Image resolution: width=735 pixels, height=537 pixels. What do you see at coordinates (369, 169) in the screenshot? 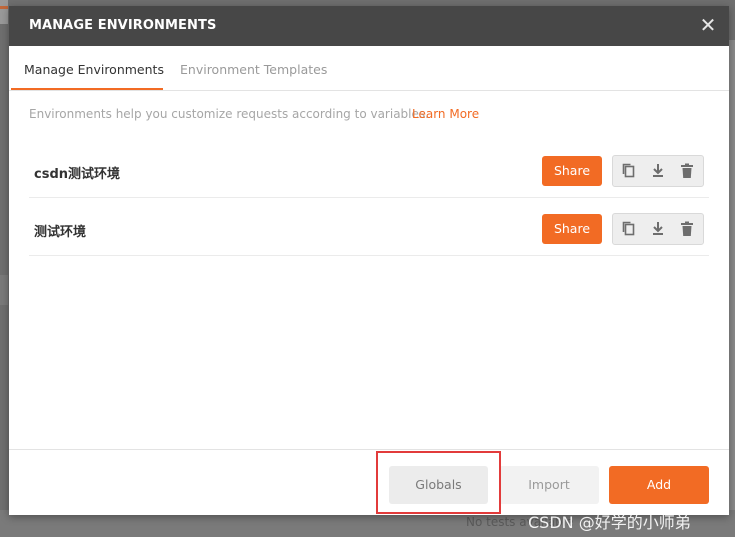
I see `environment-row: csdn测试环境 Share` at bounding box center [369, 169].